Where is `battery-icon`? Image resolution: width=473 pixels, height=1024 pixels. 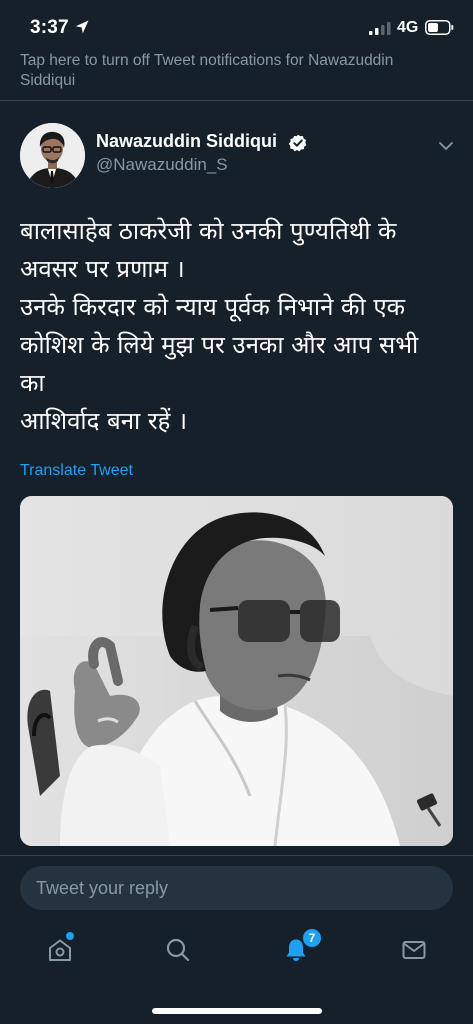
battery-icon is located at coordinates (439, 27).